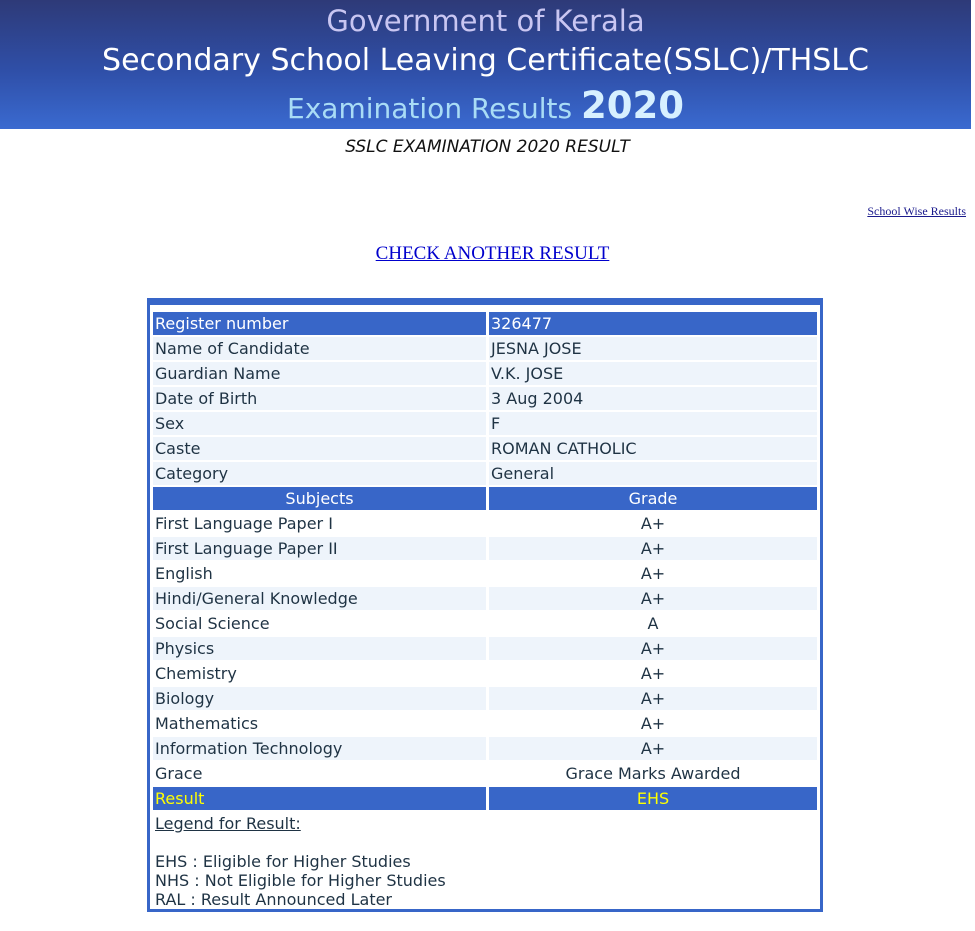 The width and height of the screenshot is (975, 931). What do you see at coordinates (319, 573) in the screenshot?
I see `subject-name: English` at bounding box center [319, 573].